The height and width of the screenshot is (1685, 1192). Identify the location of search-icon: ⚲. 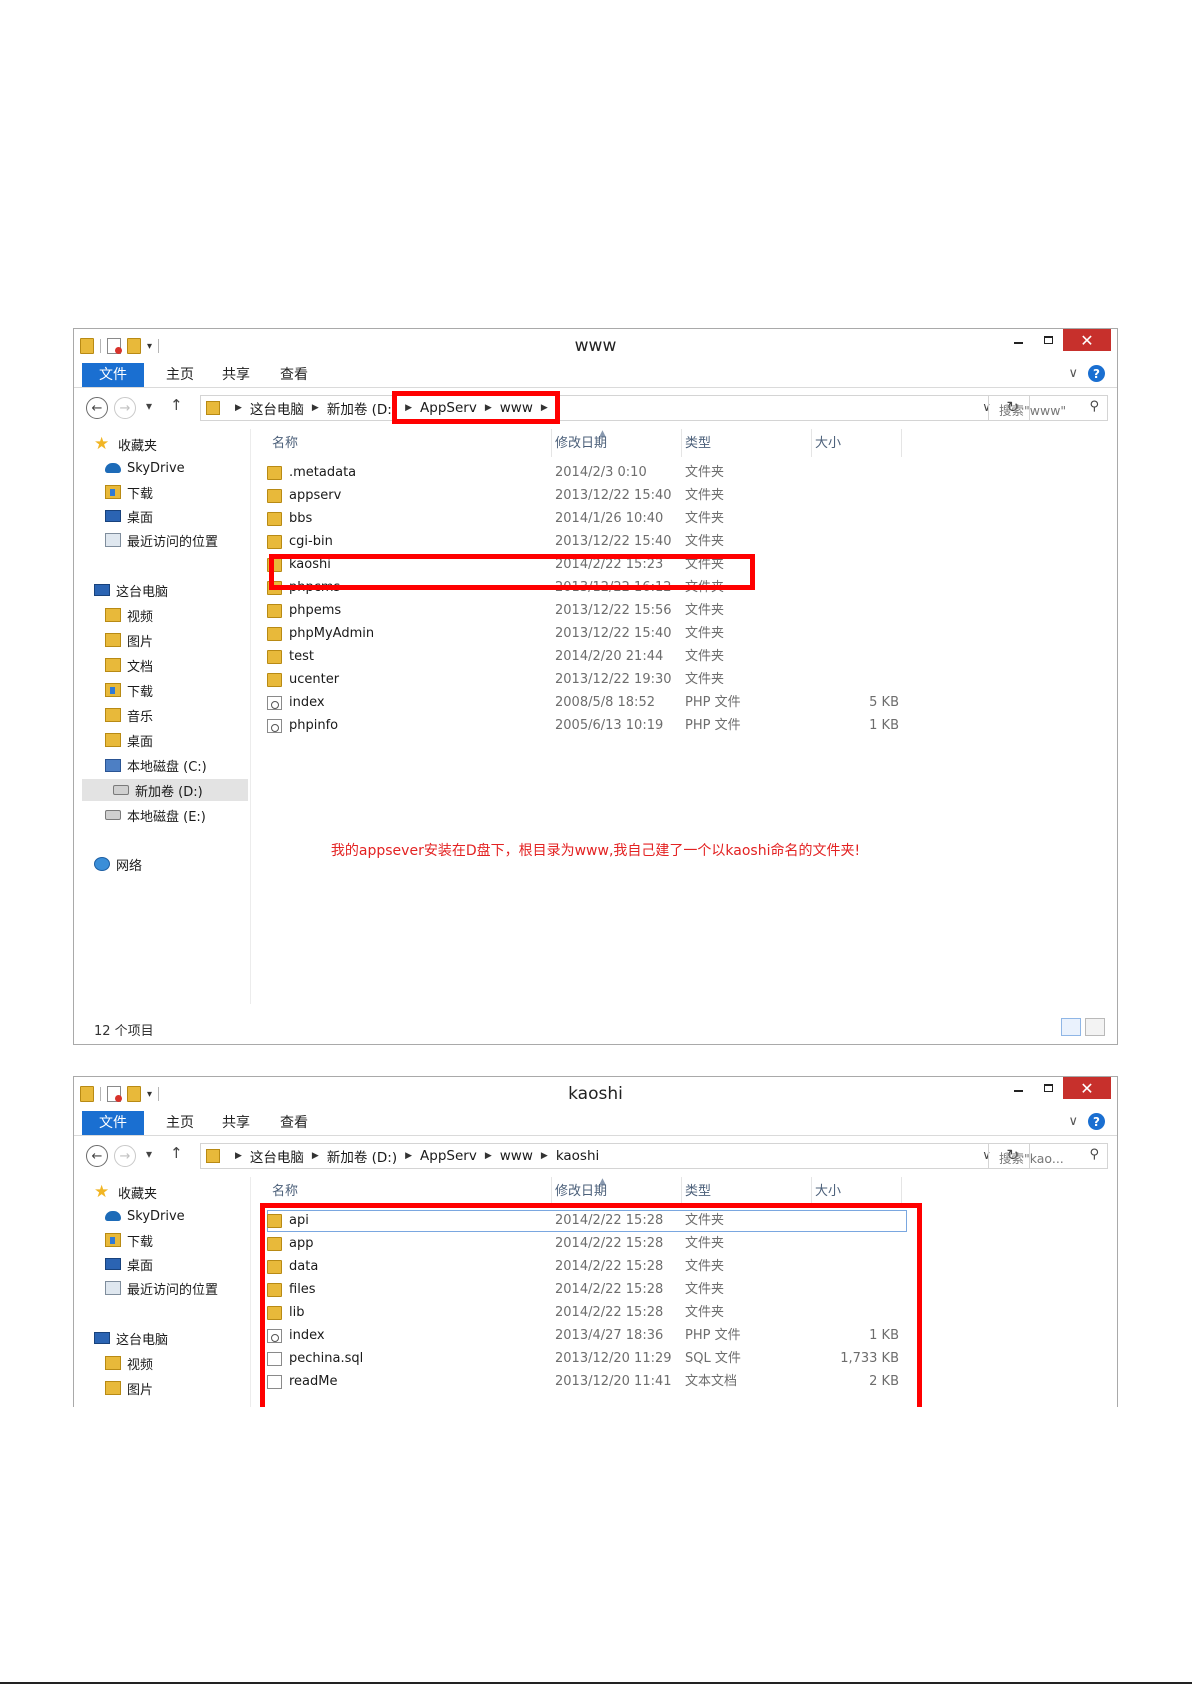
(1094, 1154).